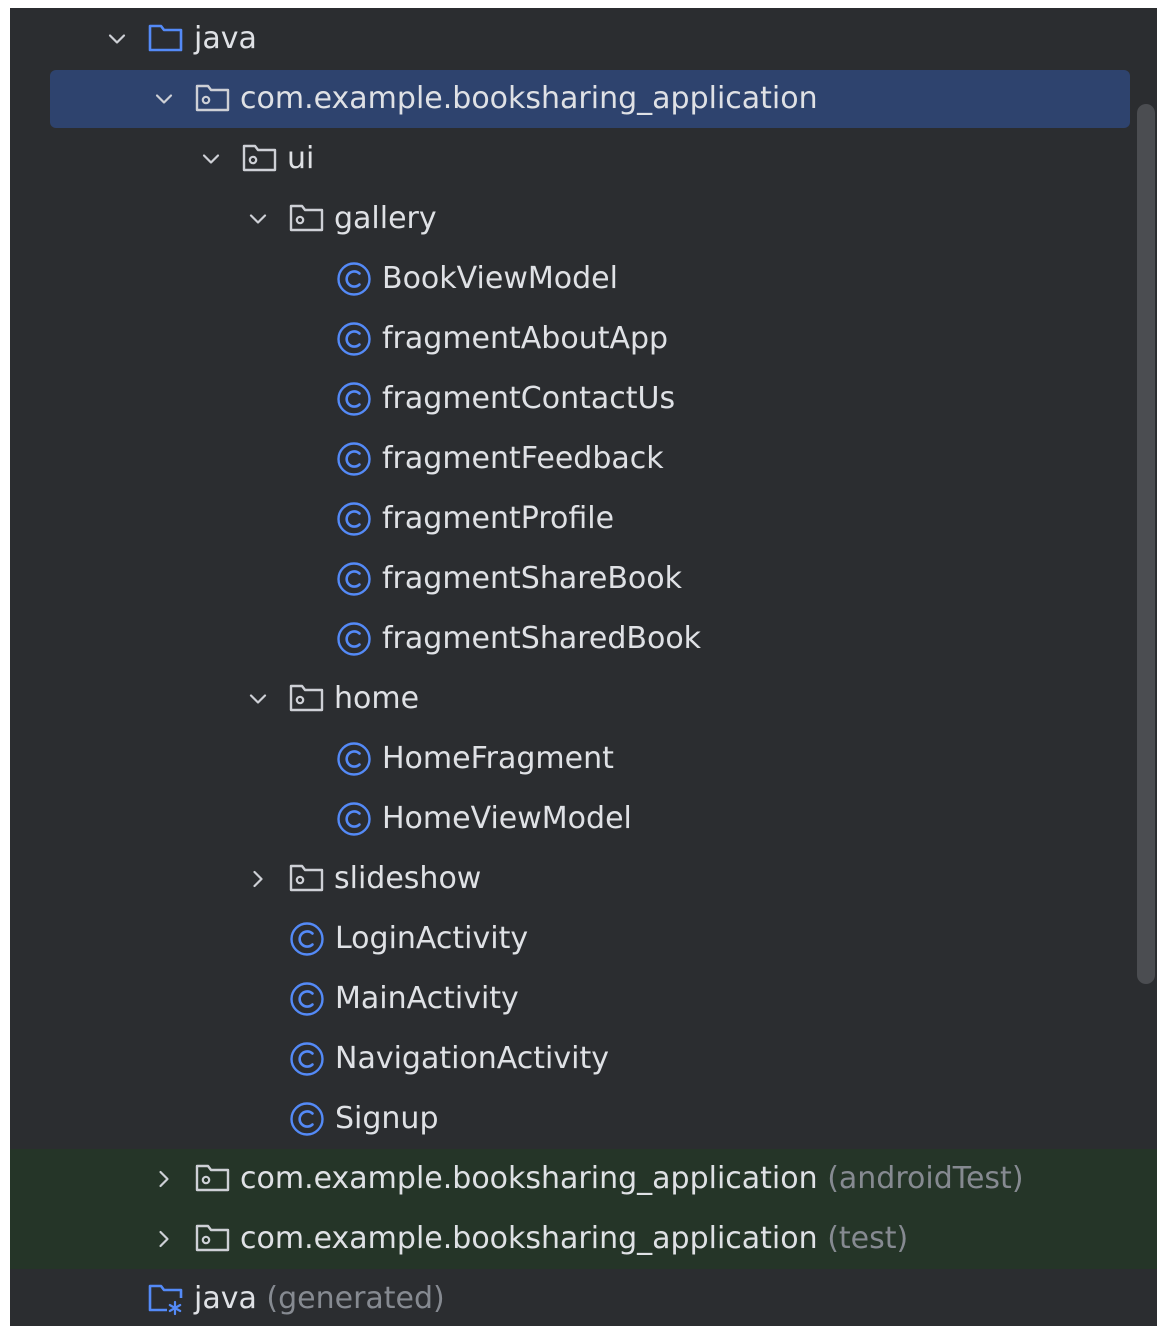 The image size is (1157, 1326). I want to click on tree-node-label: BookViewModel, so click(500, 279).